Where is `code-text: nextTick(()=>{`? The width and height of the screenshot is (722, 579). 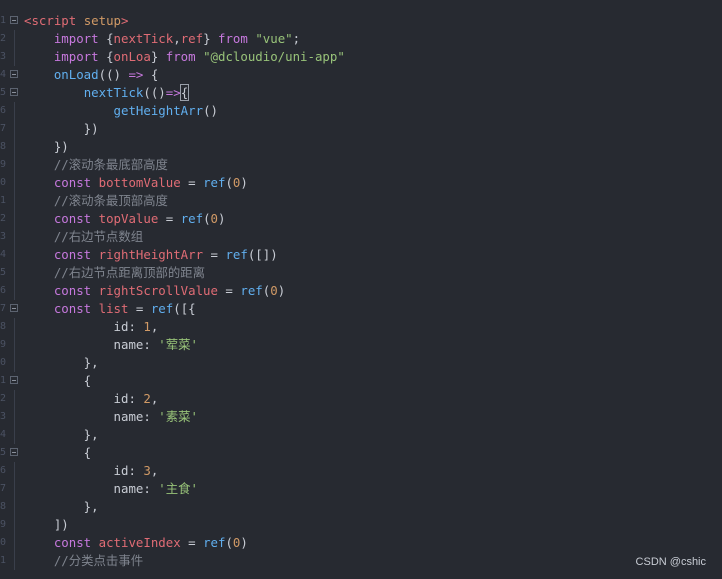
code-text: nextTick(()=>{ is located at coordinates (107, 93).